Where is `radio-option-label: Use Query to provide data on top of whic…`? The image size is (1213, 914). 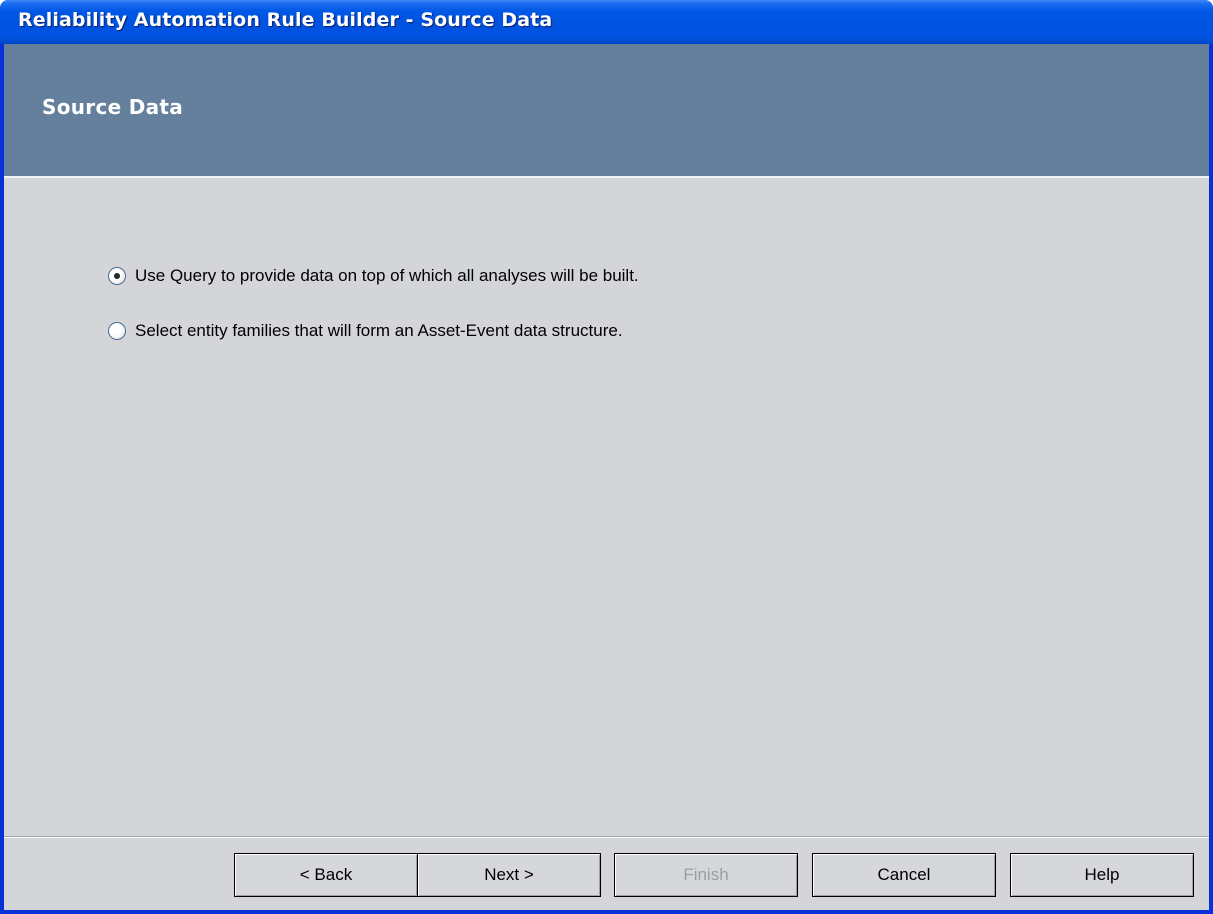
radio-option-label: Use Query to provide data on top of whic… is located at coordinates (387, 276).